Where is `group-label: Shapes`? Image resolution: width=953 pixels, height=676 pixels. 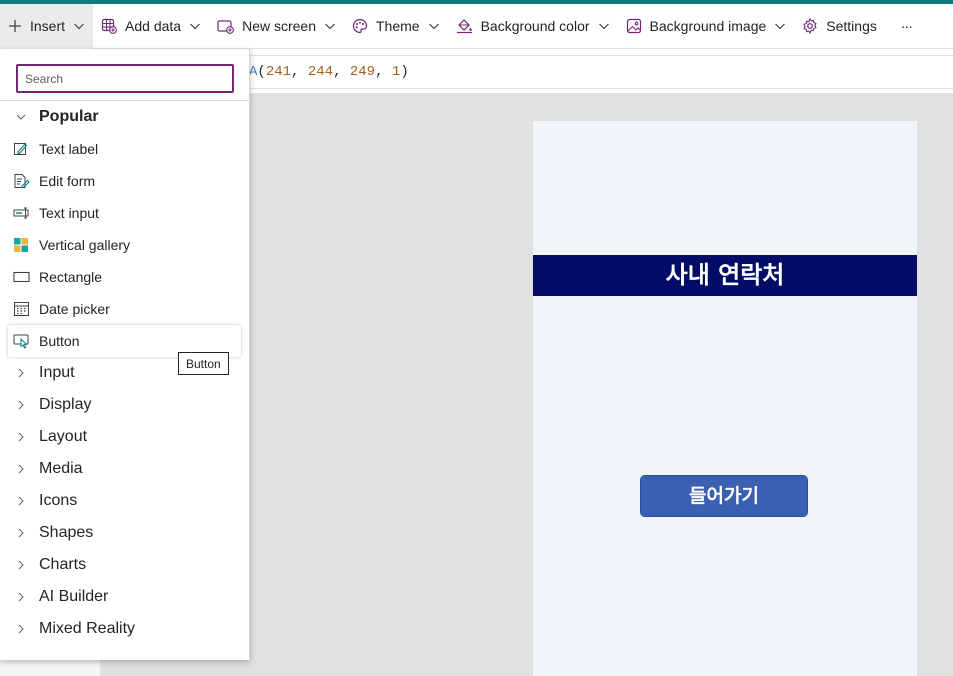 group-label: Shapes is located at coordinates (66, 532).